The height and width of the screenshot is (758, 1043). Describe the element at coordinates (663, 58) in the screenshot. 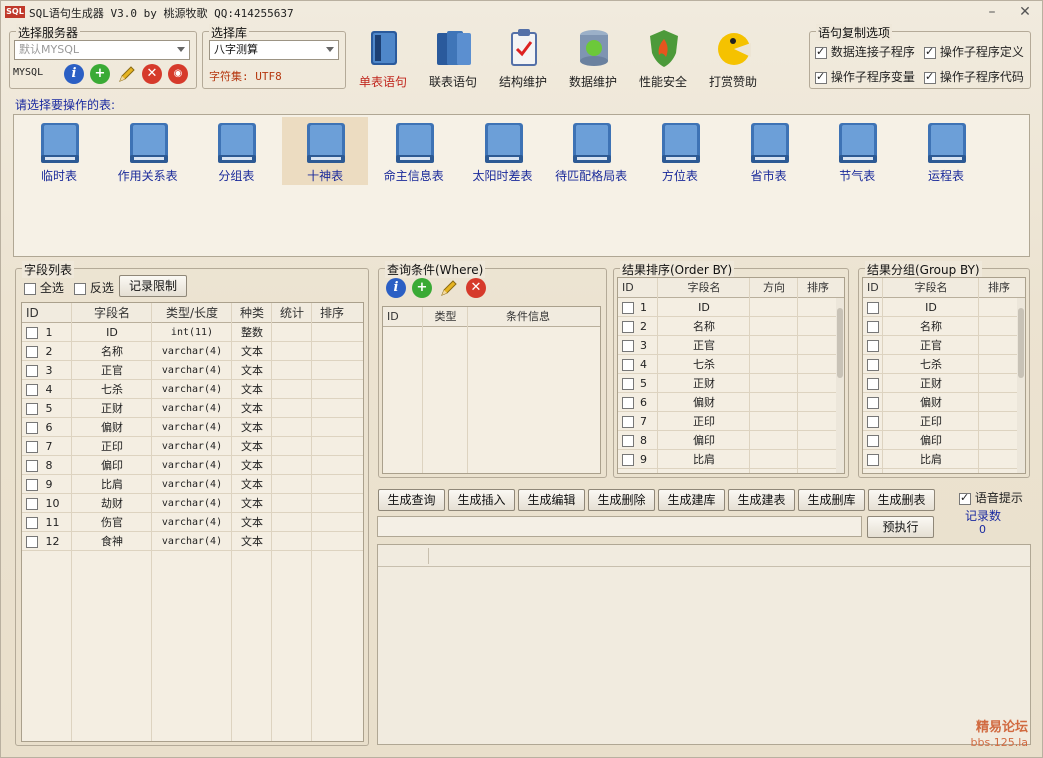

I see `toolbar-button-5: 性能安全` at that location.